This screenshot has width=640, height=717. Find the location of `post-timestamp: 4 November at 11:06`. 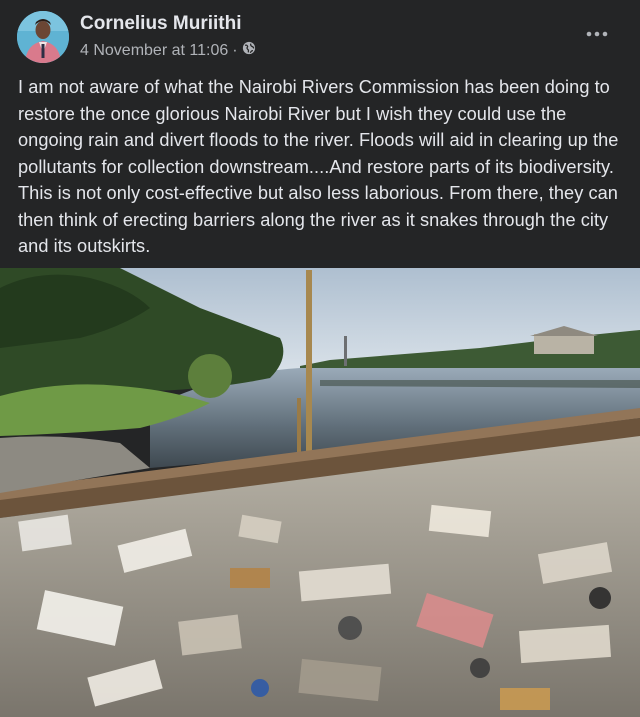

post-timestamp: 4 November at 11:06 is located at coordinates (154, 51).